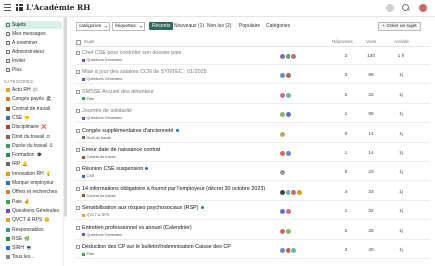 Image resolution: width=435 pixels, height=266 pixels. What do you see at coordinates (219, 26) in the screenshot?
I see `tab-unread: Non lus (2)` at bounding box center [219, 26].